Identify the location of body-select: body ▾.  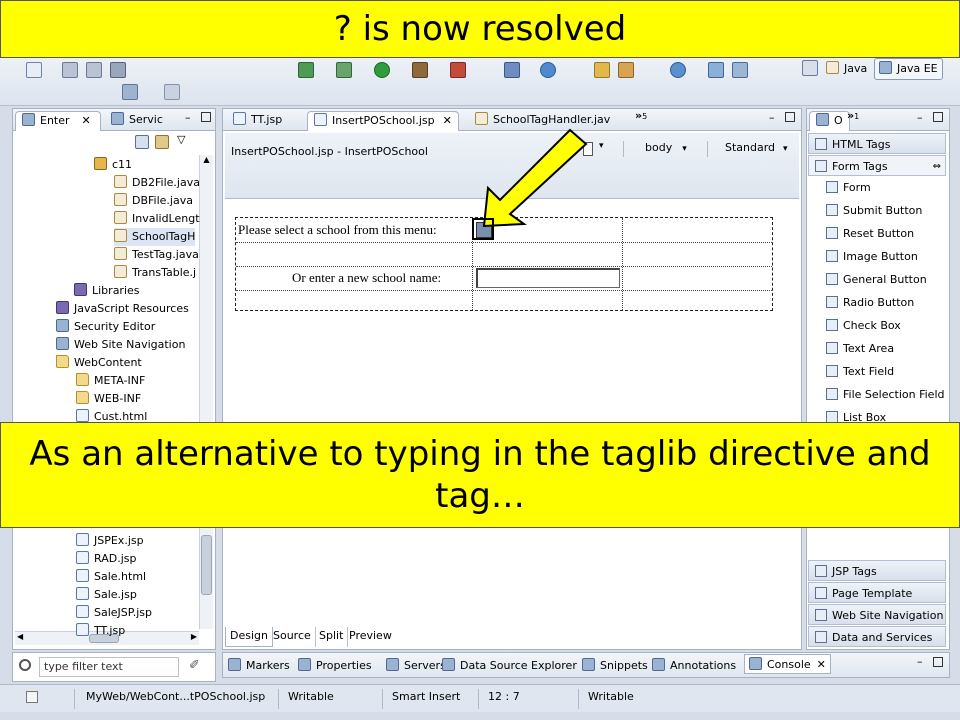
(666, 147).